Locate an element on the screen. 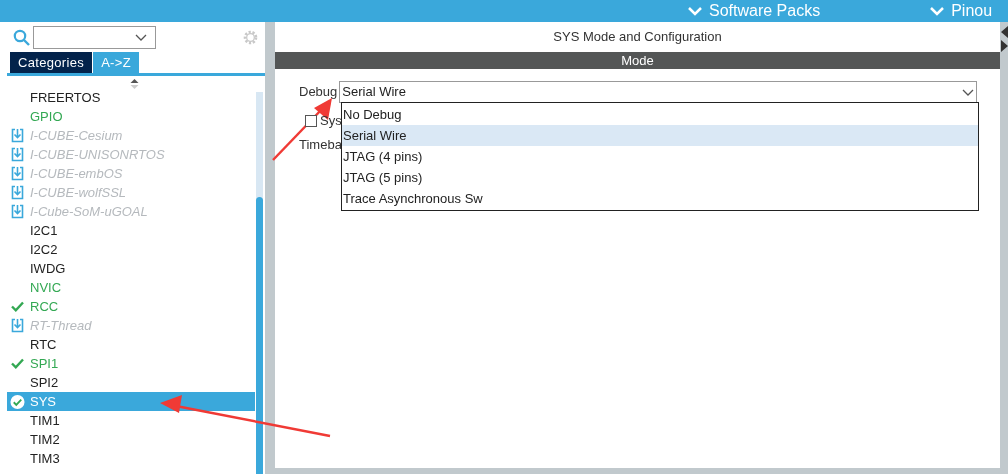 The width and height of the screenshot is (1008, 474). collapse-arrows-icon is located at coordinates (1004, 39).